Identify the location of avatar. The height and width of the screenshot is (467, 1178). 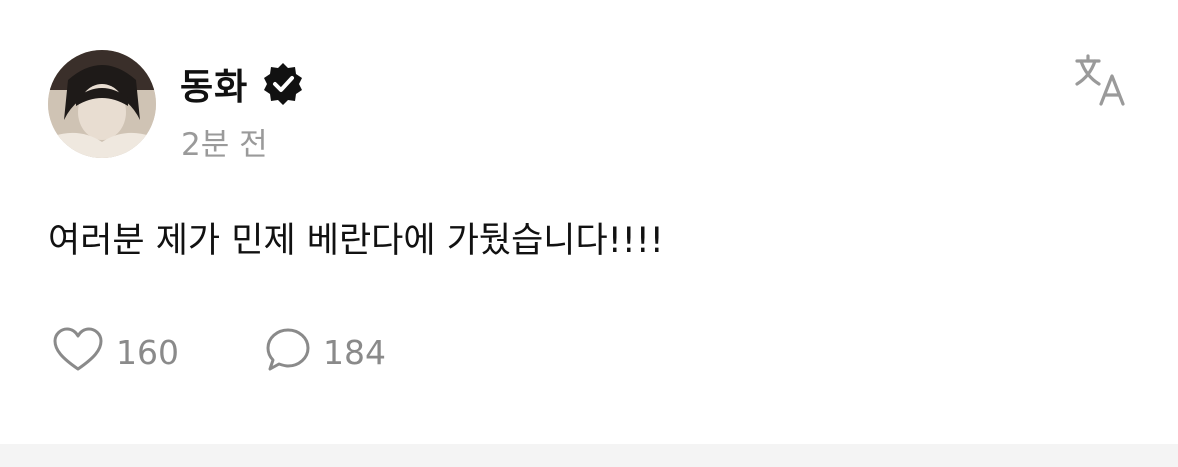
(102, 104).